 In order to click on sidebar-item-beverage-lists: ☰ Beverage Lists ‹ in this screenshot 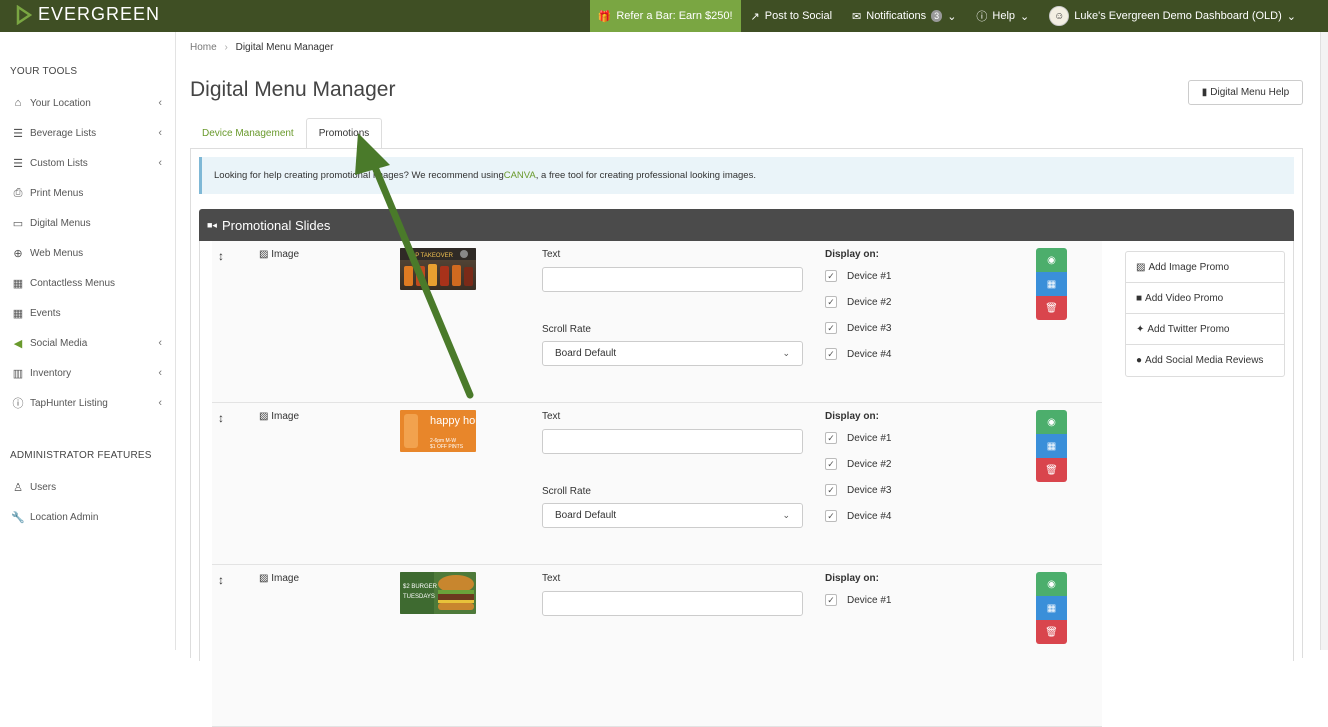, I will do `click(86, 133)`.